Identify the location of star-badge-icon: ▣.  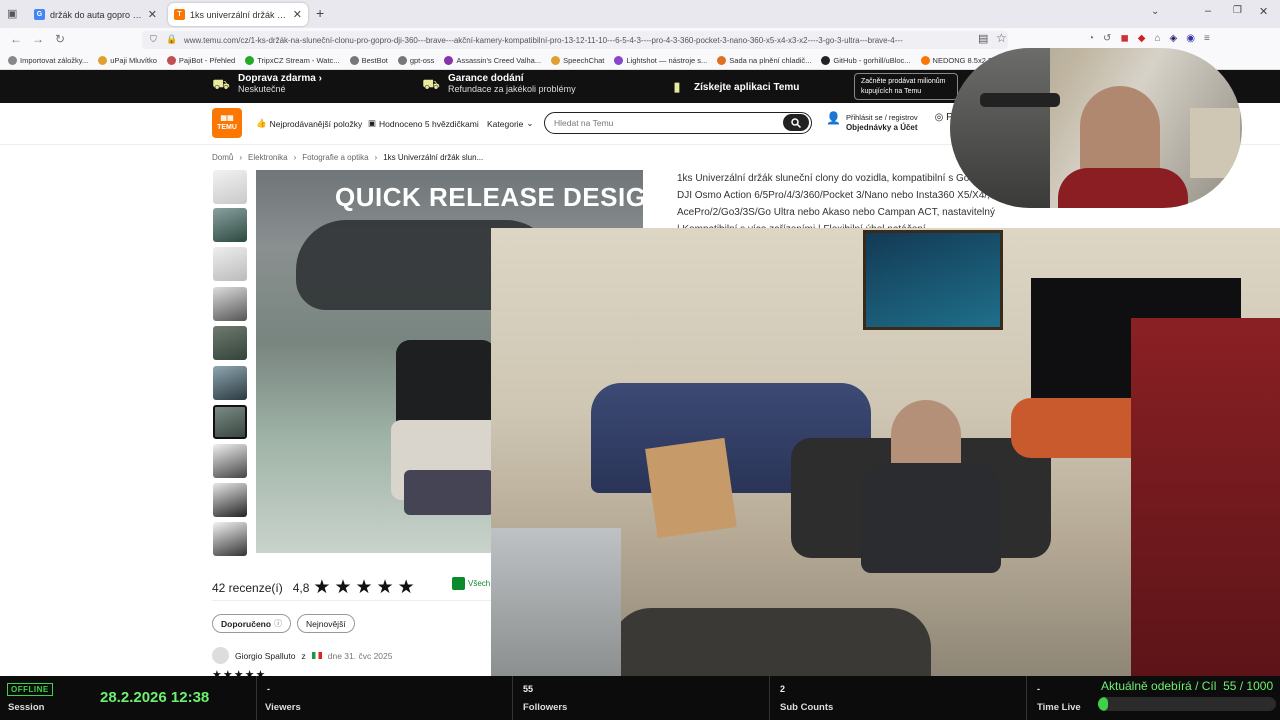
(372, 123).